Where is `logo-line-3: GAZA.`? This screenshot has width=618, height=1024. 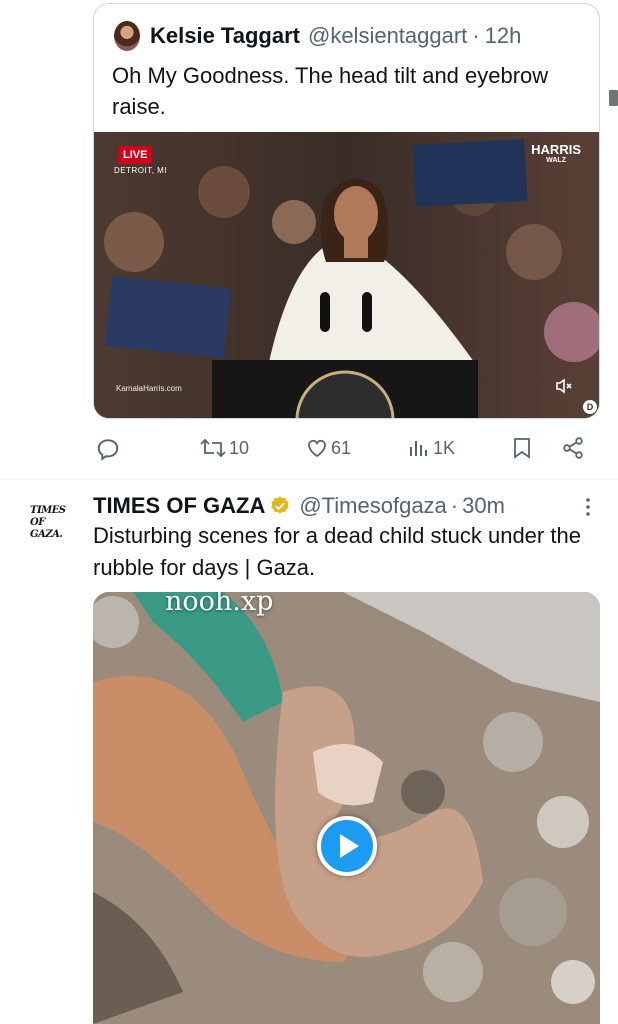
logo-line-3: GAZA. is located at coordinates (46, 534).